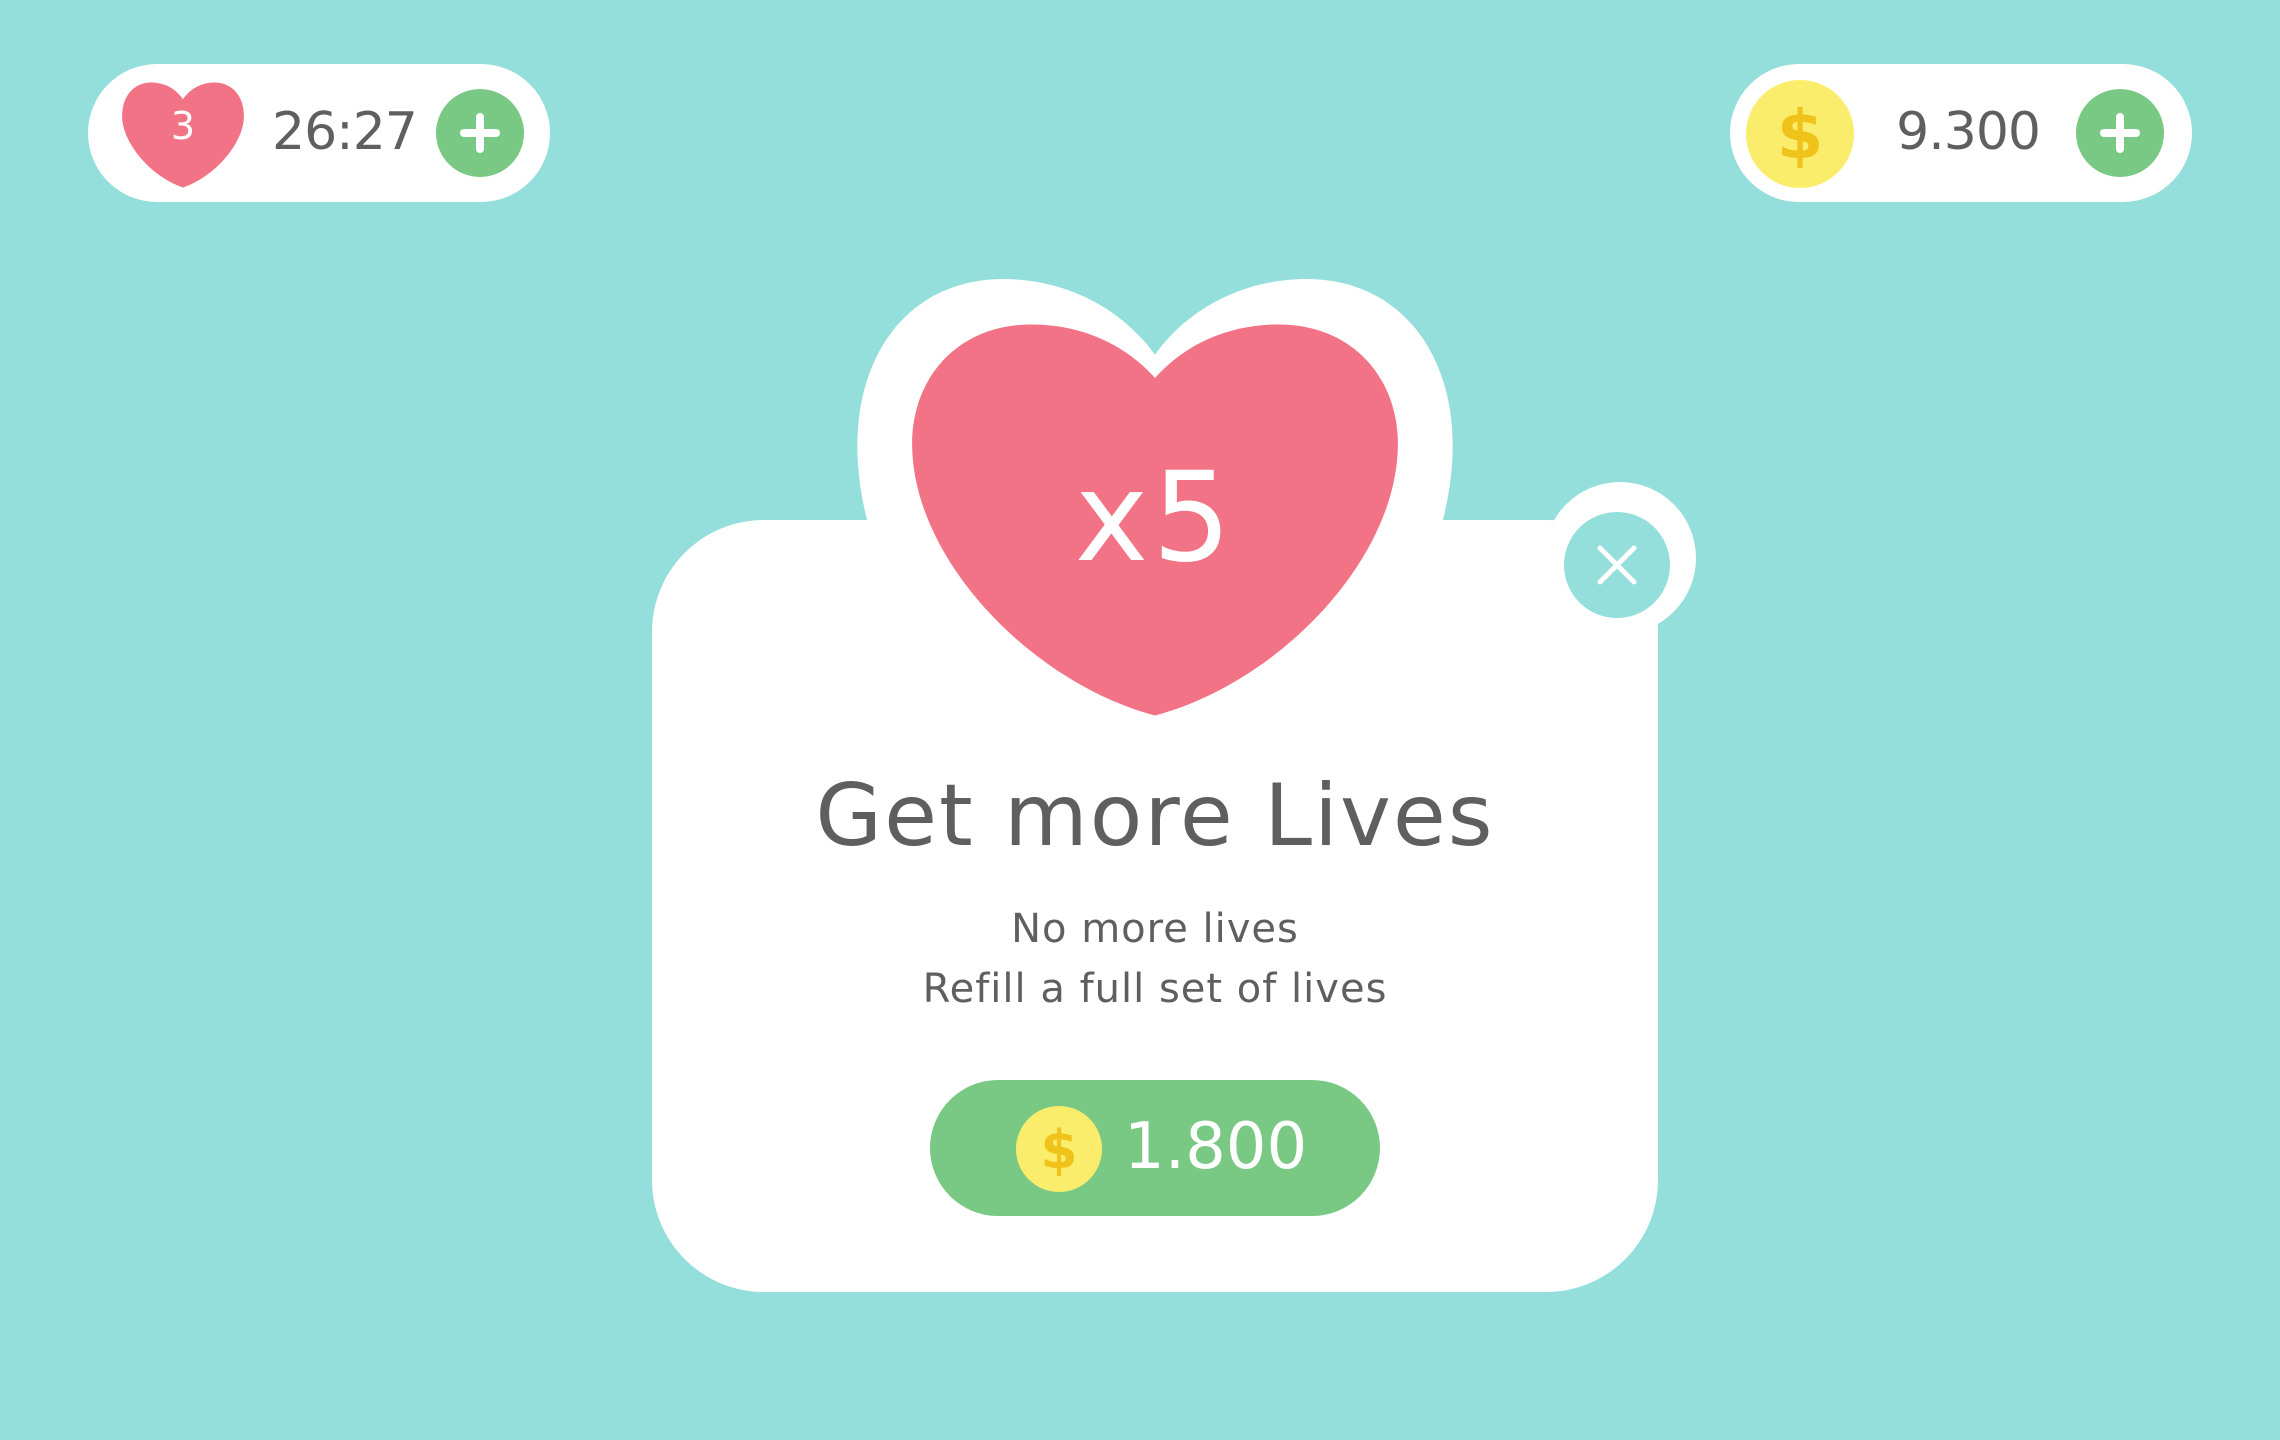 The height and width of the screenshot is (1440, 2280). I want to click on add-coins-button, so click(2120, 133).